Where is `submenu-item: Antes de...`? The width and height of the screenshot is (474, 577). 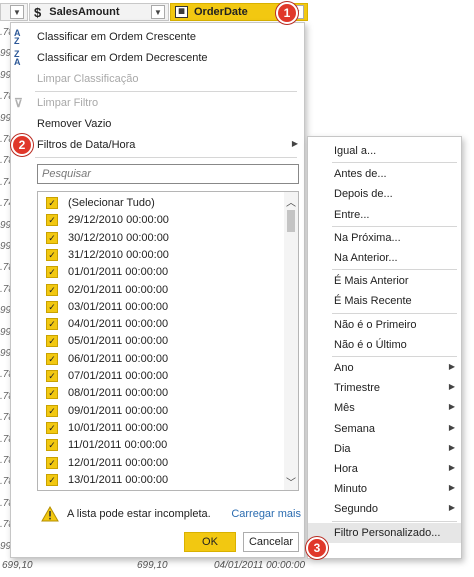
submenu-item: Antes de... is located at coordinates (384, 174).